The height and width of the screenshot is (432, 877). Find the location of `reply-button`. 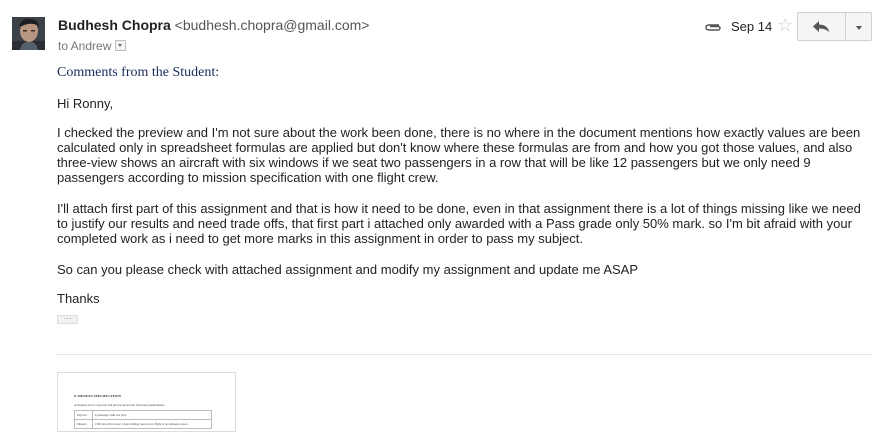

reply-button is located at coordinates (821, 26).